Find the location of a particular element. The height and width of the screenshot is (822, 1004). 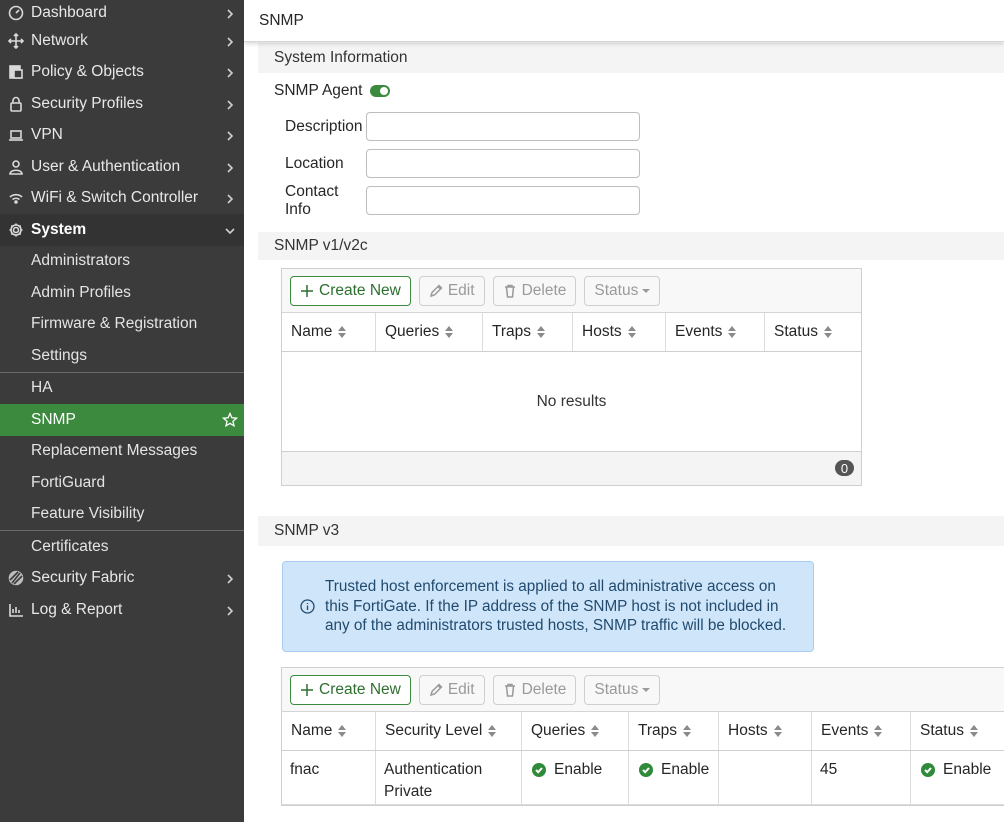

v3-col-queries: Queries is located at coordinates (575, 731).